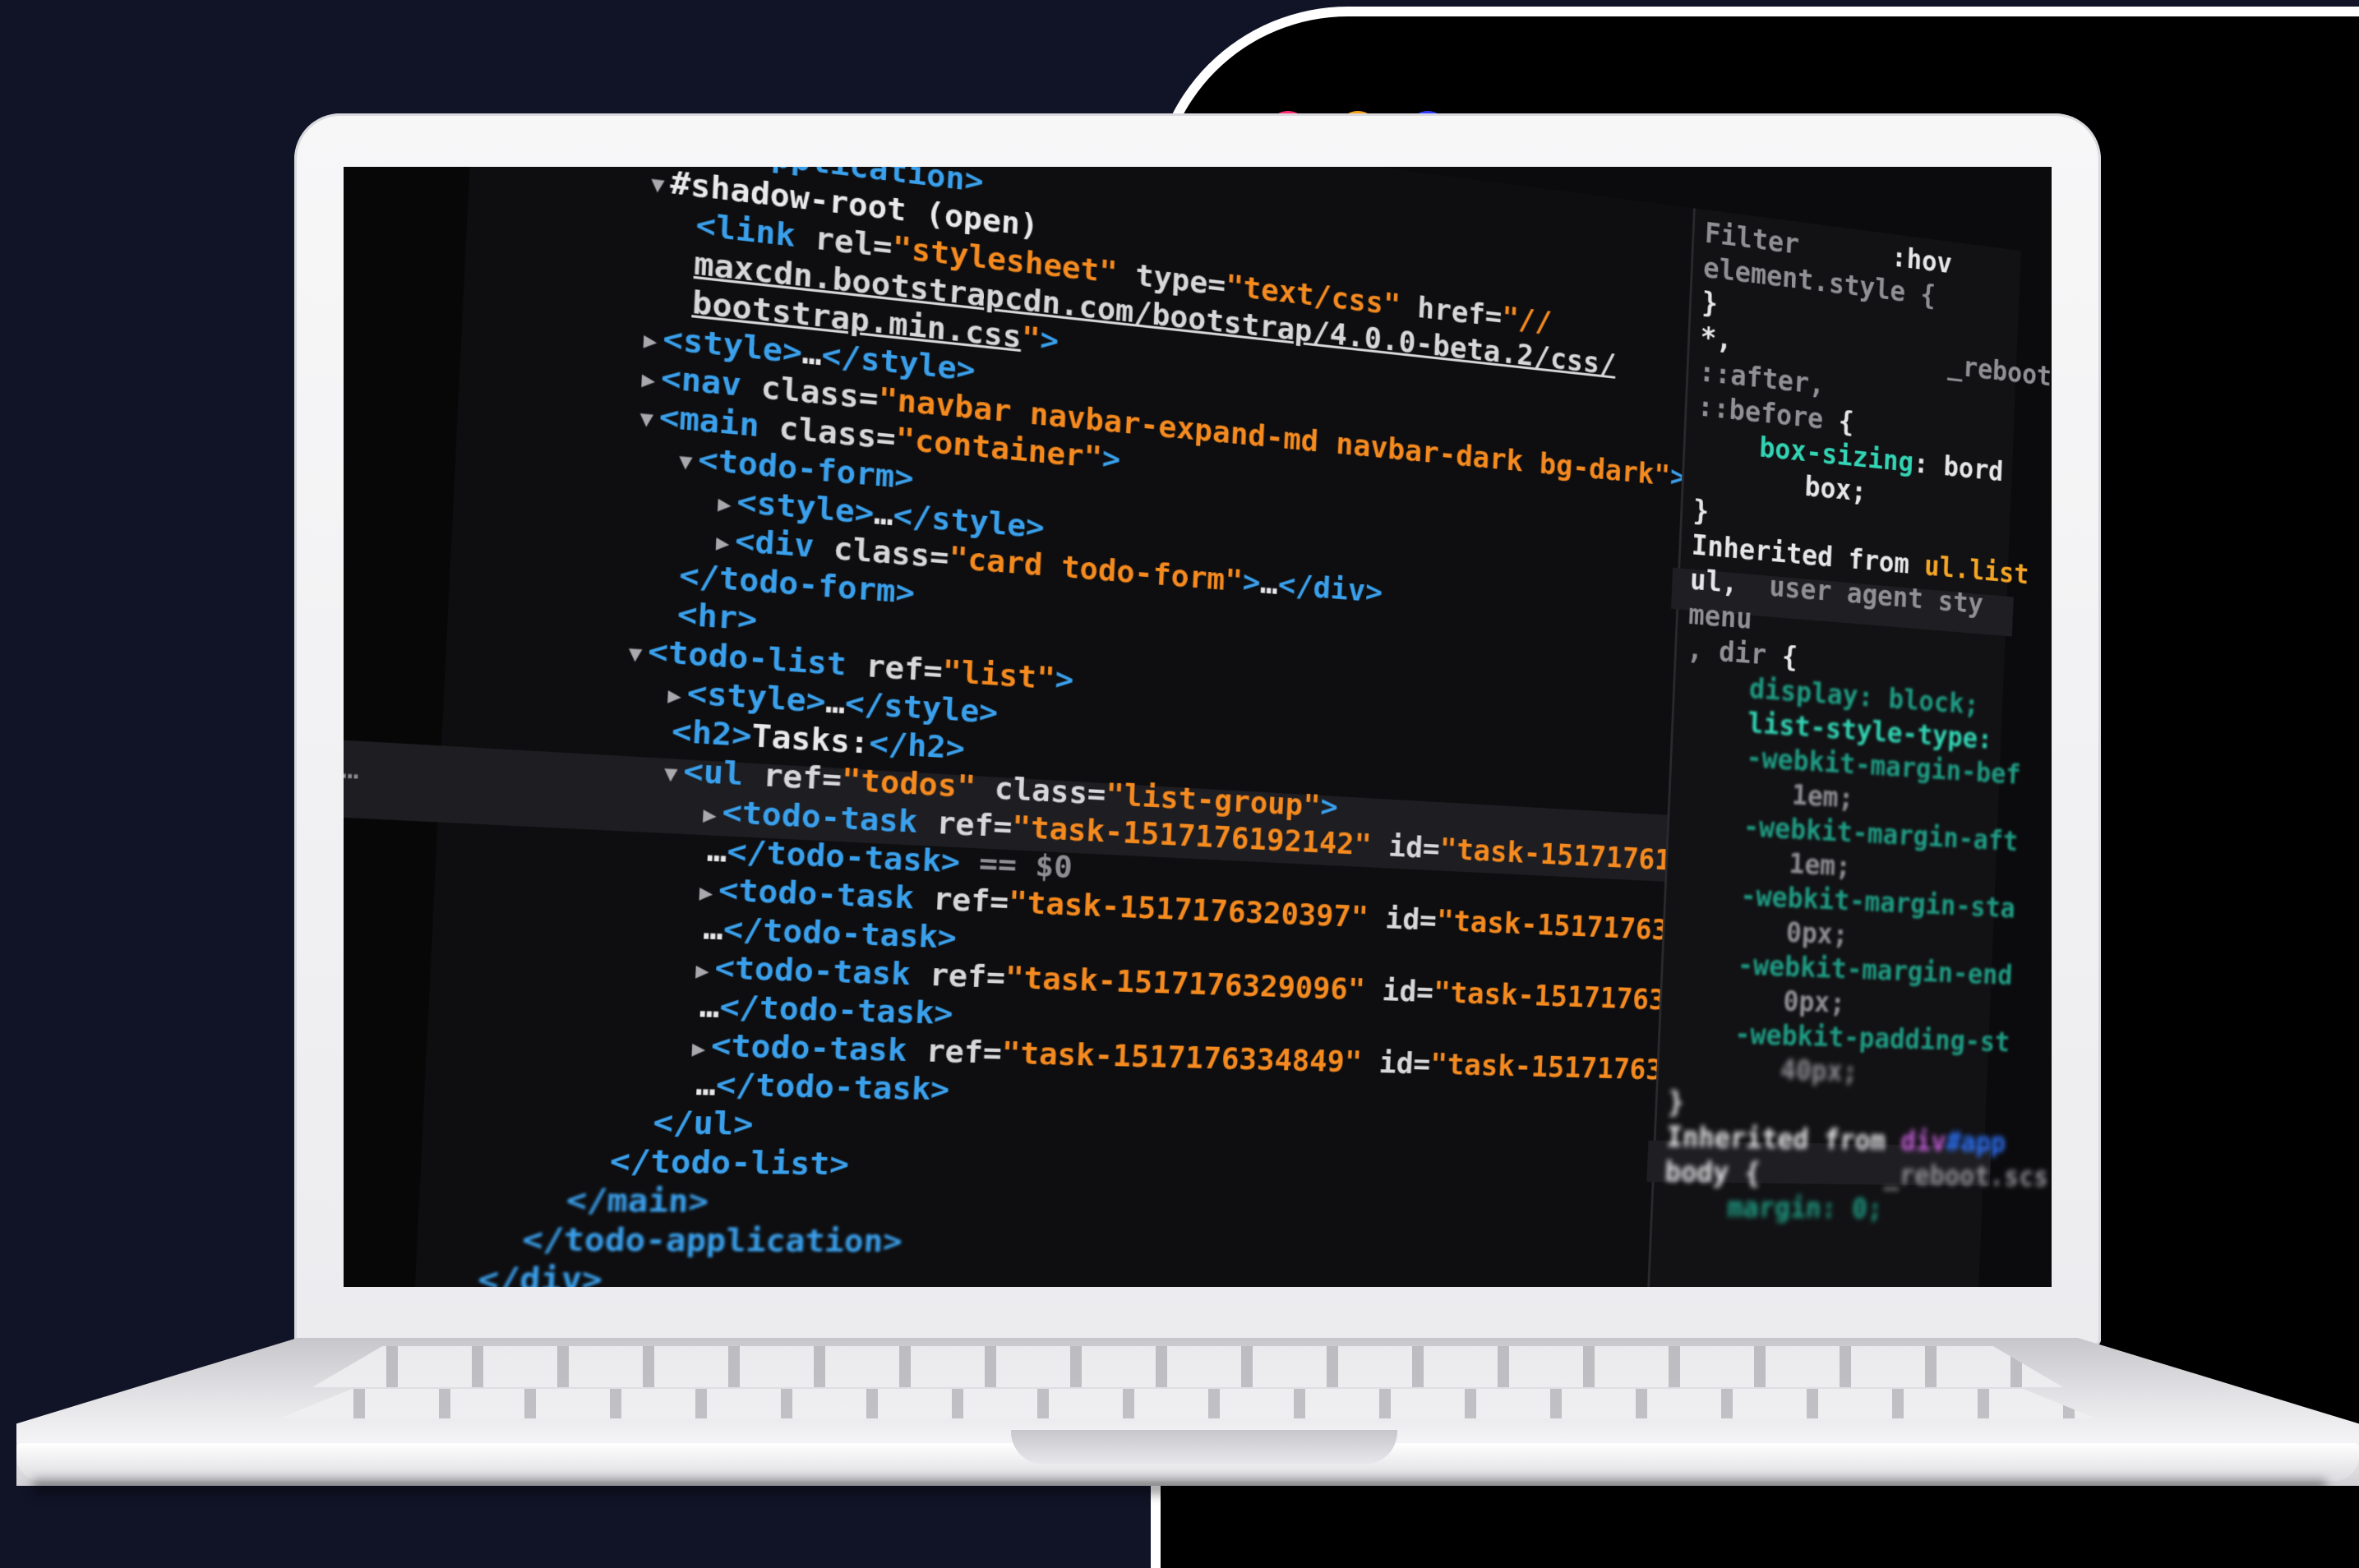 This screenshot has height=1568, width=2359. I want to click on style-line: 1em;, so click(1765, 862).